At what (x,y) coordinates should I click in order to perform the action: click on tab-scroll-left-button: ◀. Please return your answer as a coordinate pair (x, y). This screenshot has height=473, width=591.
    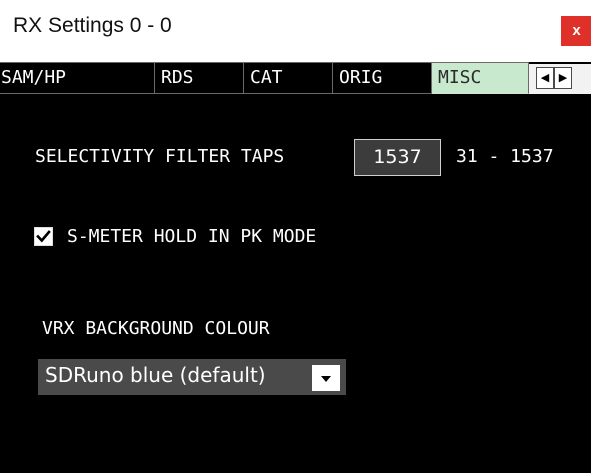
    Looking at the image, I should click on (545, 78).